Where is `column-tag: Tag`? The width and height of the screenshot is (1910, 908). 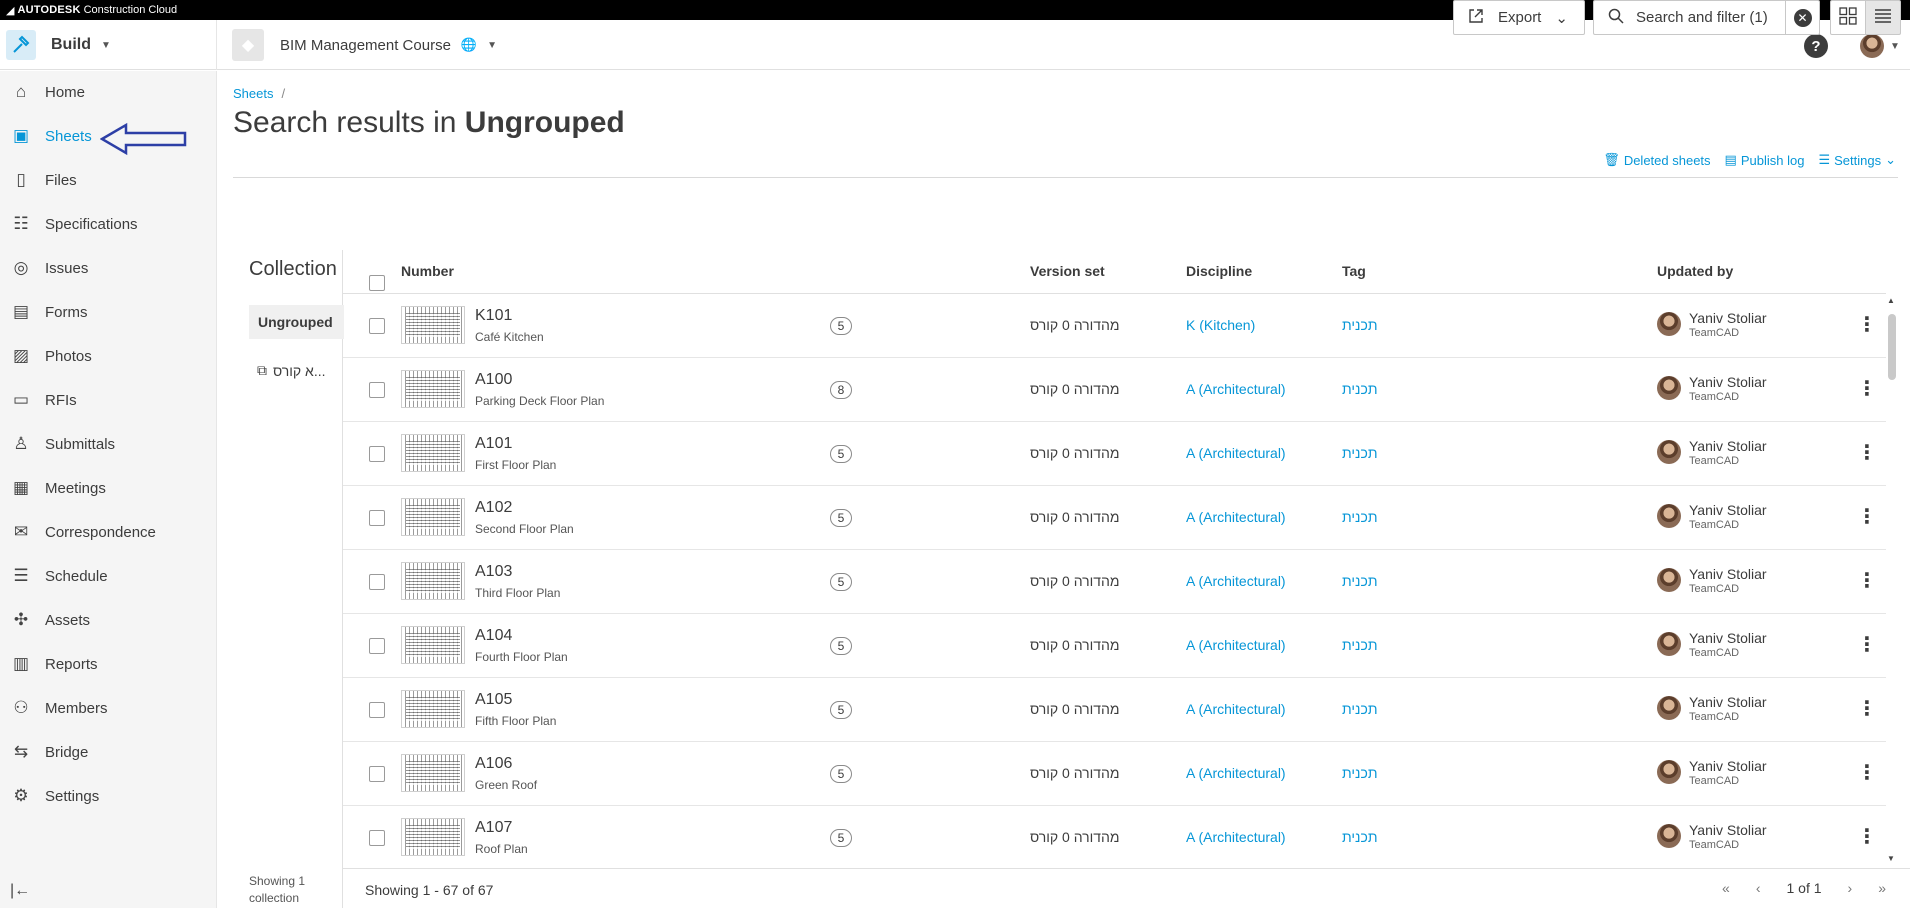 column-tag: Tag is located at coordinates (1354, 271).